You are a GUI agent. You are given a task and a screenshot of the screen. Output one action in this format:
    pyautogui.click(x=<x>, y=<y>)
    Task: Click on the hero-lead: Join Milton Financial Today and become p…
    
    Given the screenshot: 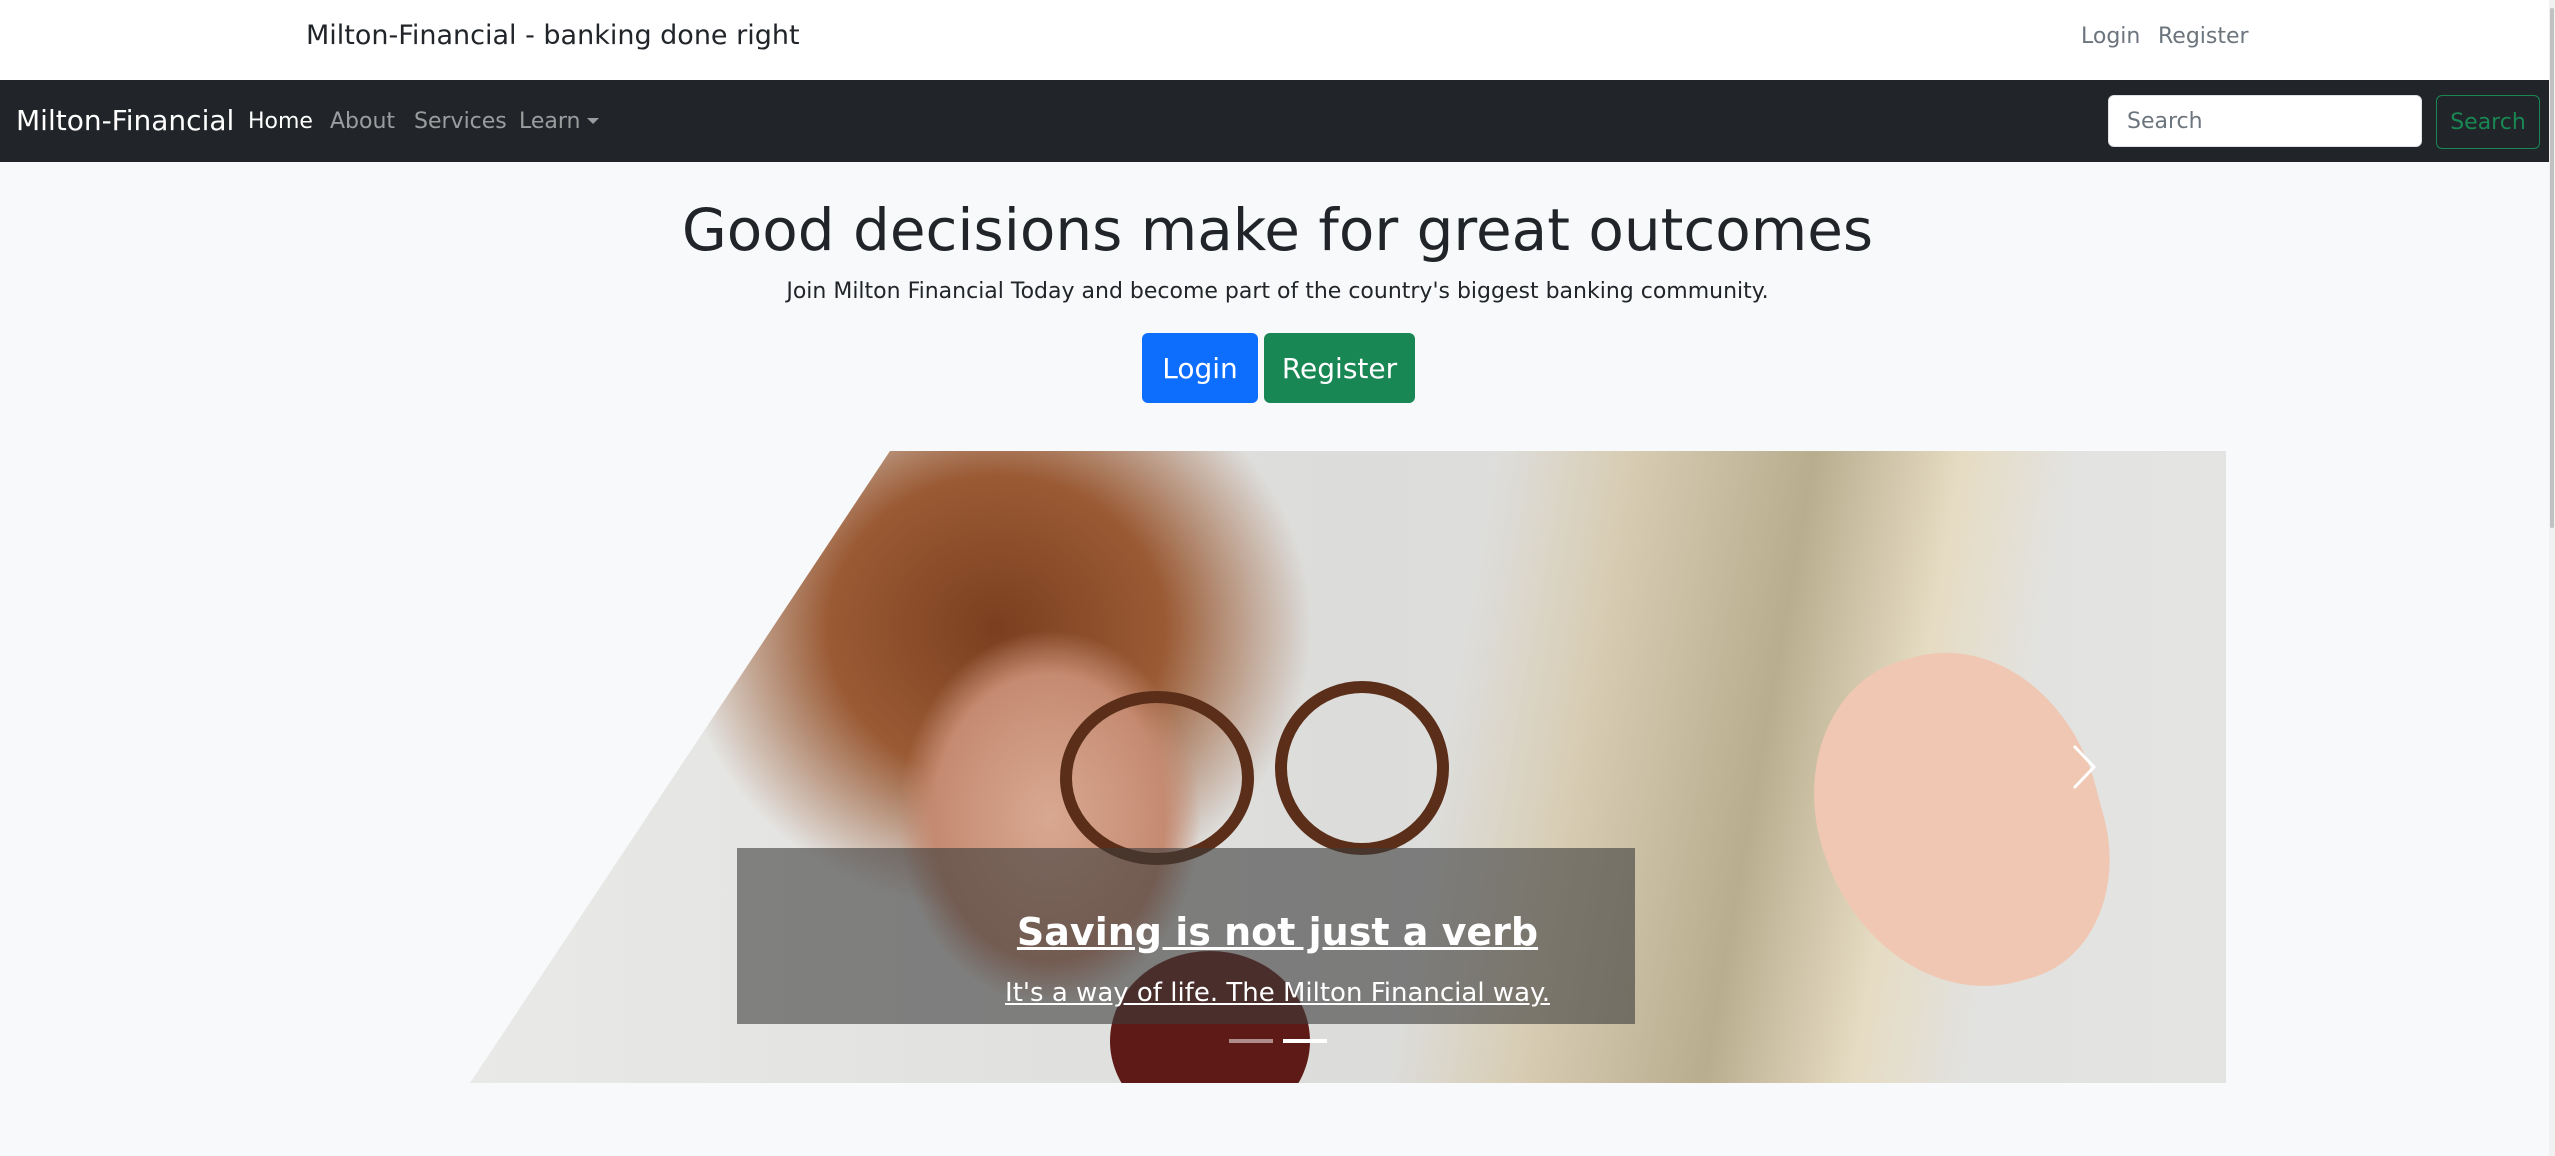 What is the action you would take?
    pyautogui.click(x=1277, y=291)
    